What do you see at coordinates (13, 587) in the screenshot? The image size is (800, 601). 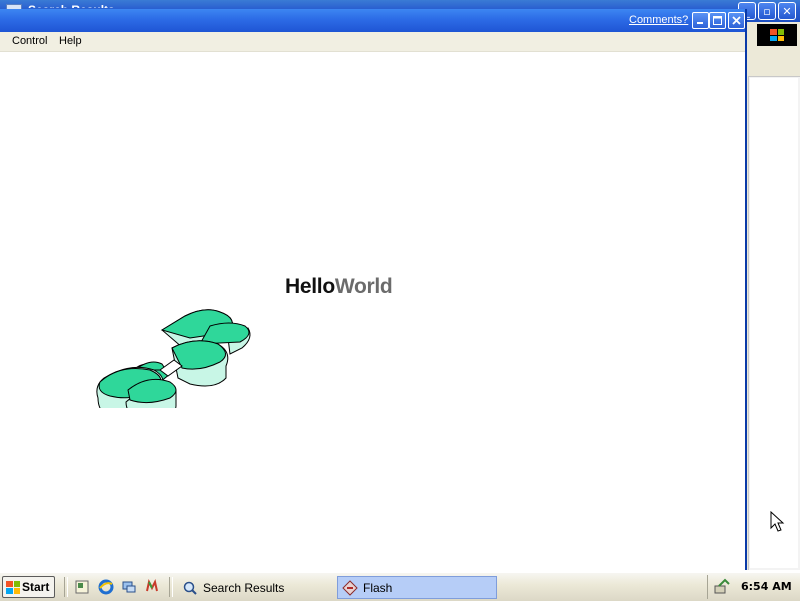 I see `windows-flag-icon` at bounding box center [13, 587].